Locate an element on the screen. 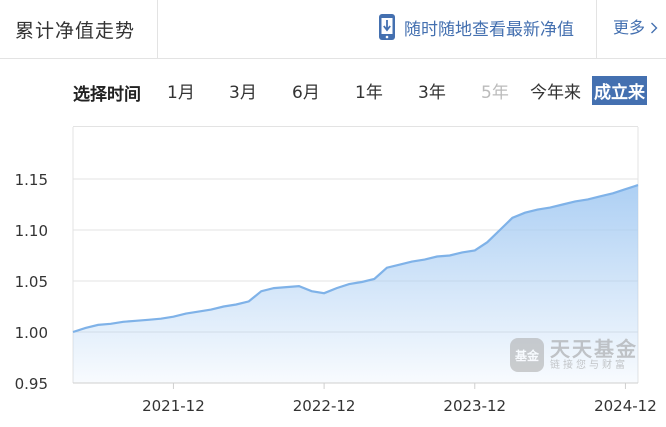 This screenshot has height=427, width=666. time-option-3m: 3月 is located at coordinates (243, 90).